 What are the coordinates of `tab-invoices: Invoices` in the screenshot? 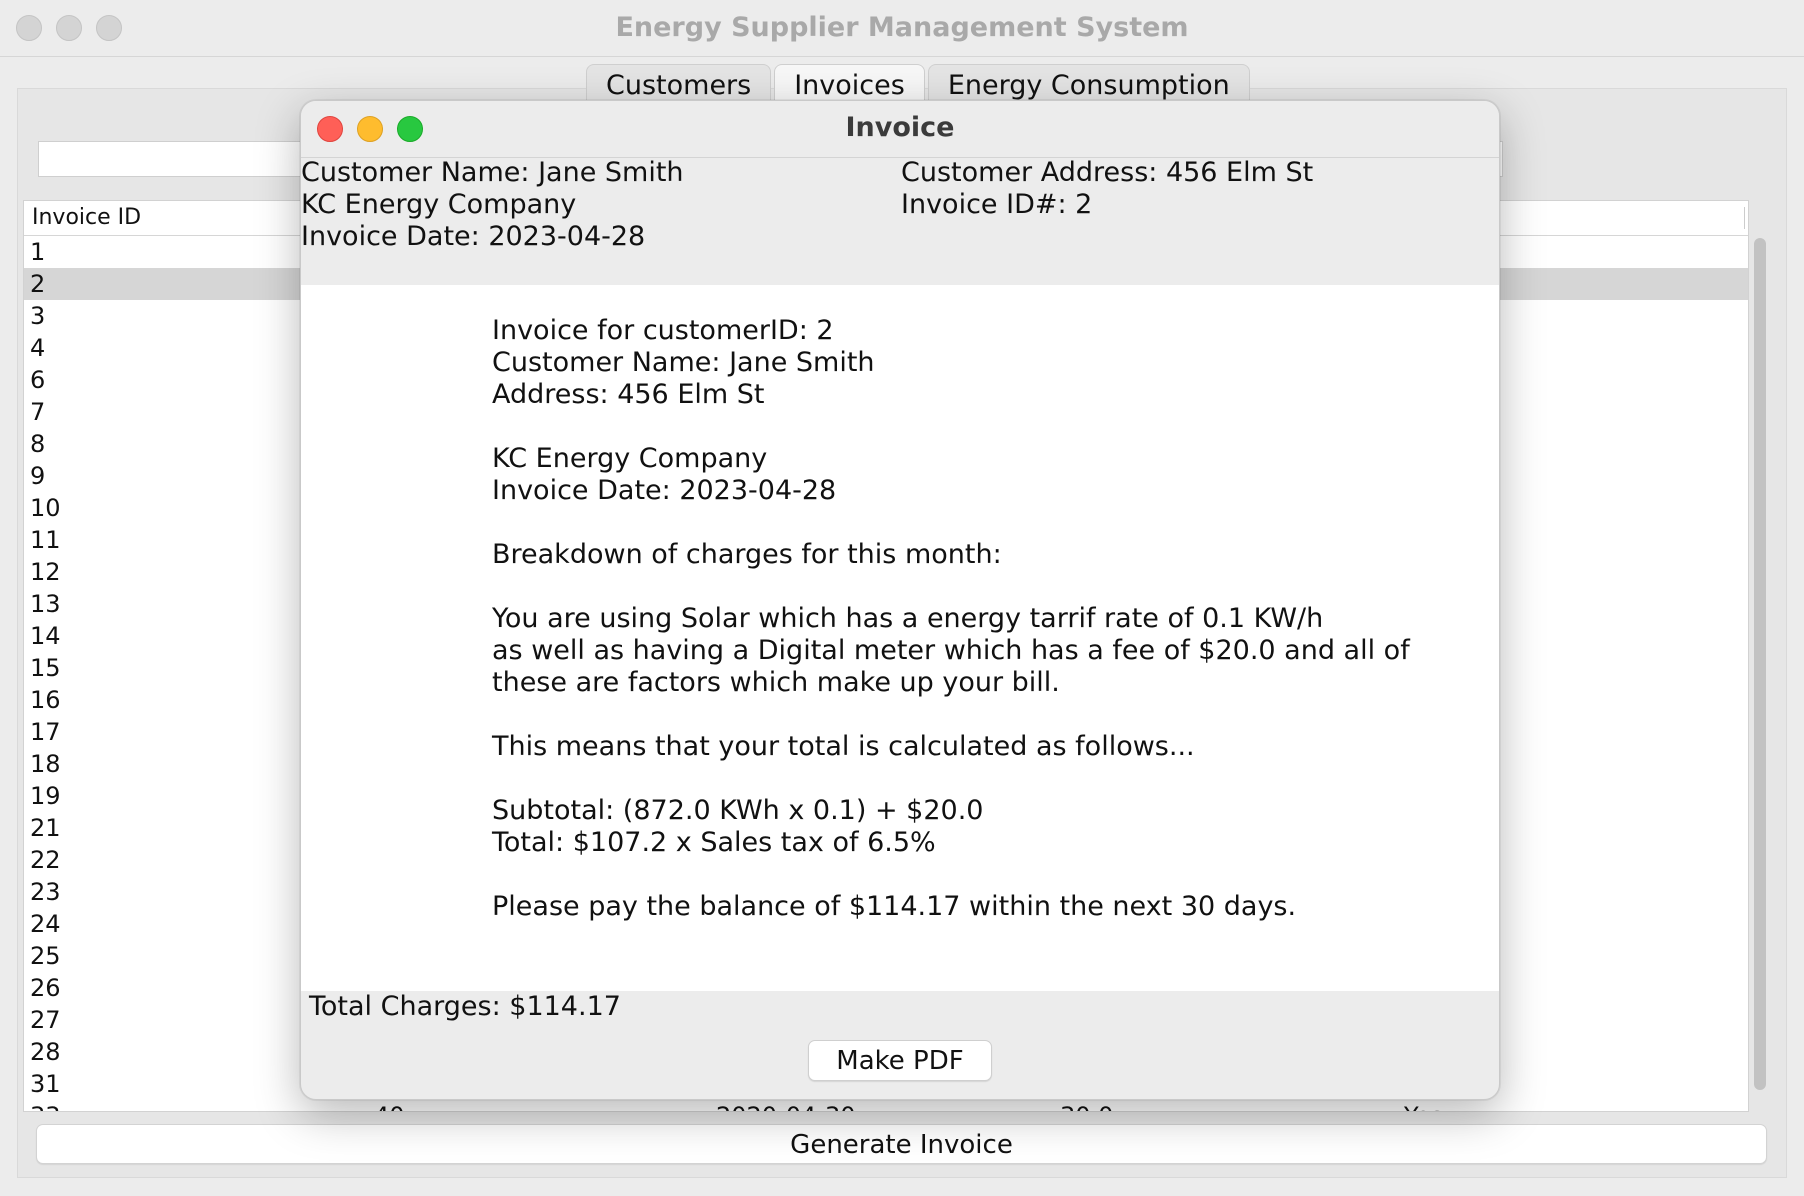 It's located at (849, 83).